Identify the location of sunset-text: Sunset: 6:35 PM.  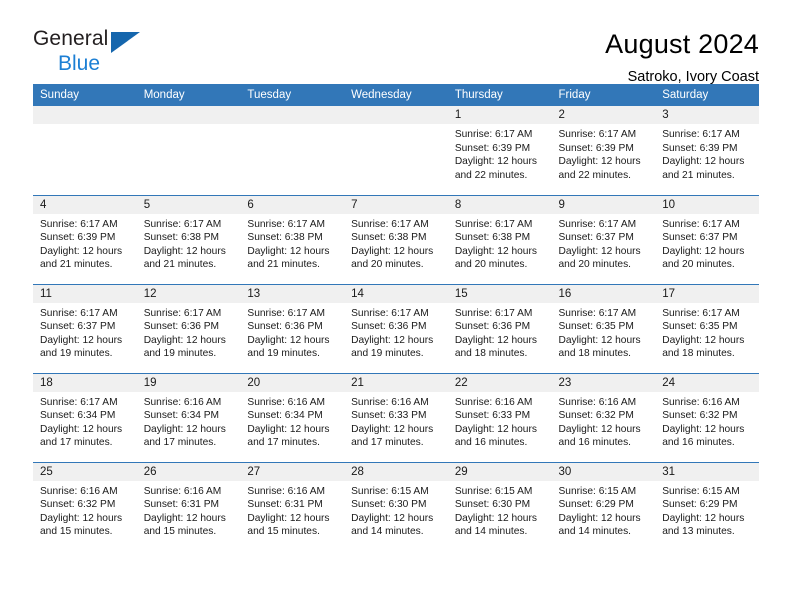
(700, 327).